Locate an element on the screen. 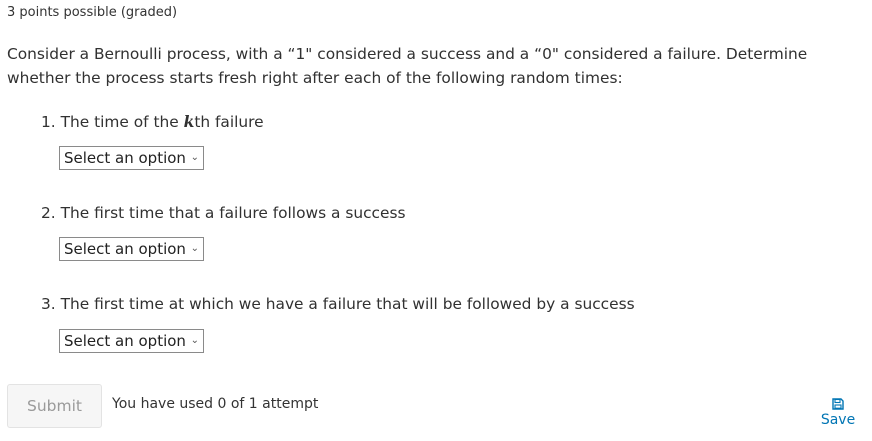  floppy-disk-icon is located at coordinates (838, 404).